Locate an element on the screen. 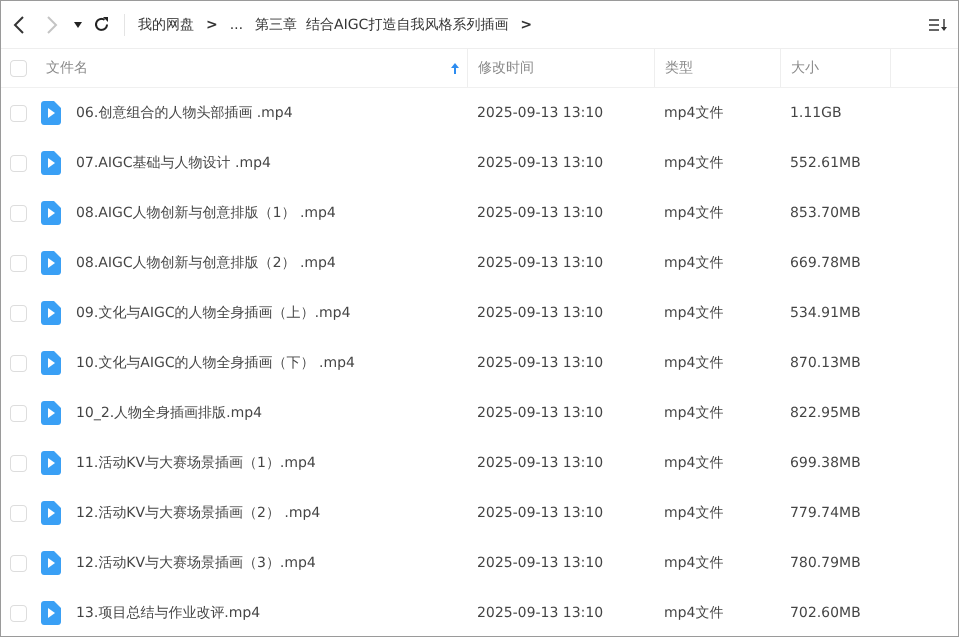 This screenshot has width=959, height=637. file-name: 06.创意组合的人物头部插画 .mp4 is located at coordinates (266, 113).